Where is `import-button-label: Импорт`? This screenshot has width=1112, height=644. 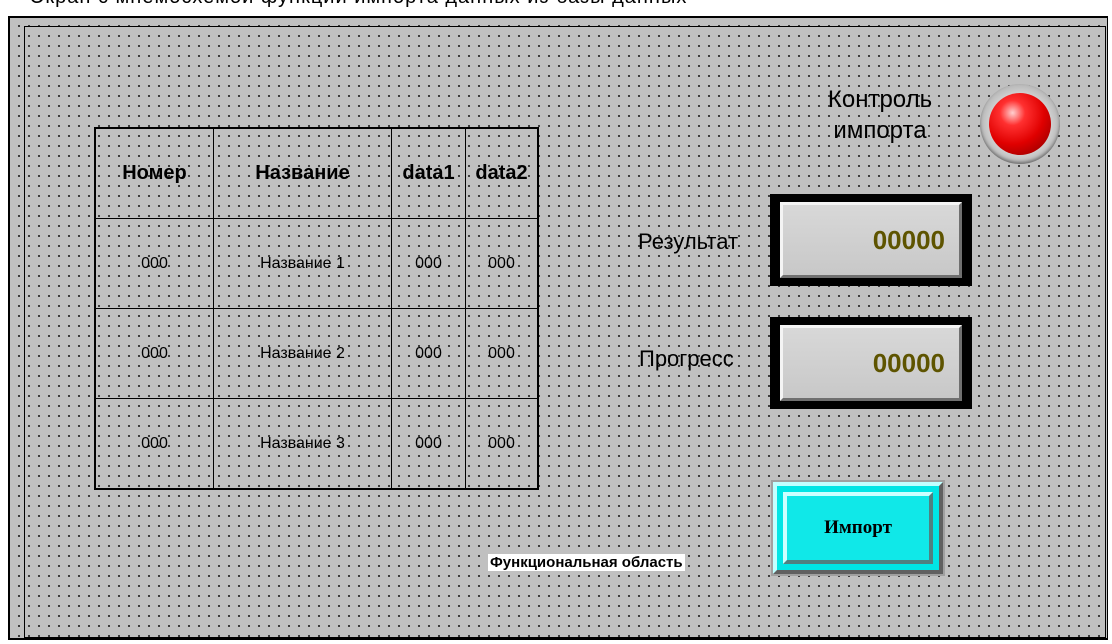 import-button-label: Импорт is located at coordinates (858, 528).